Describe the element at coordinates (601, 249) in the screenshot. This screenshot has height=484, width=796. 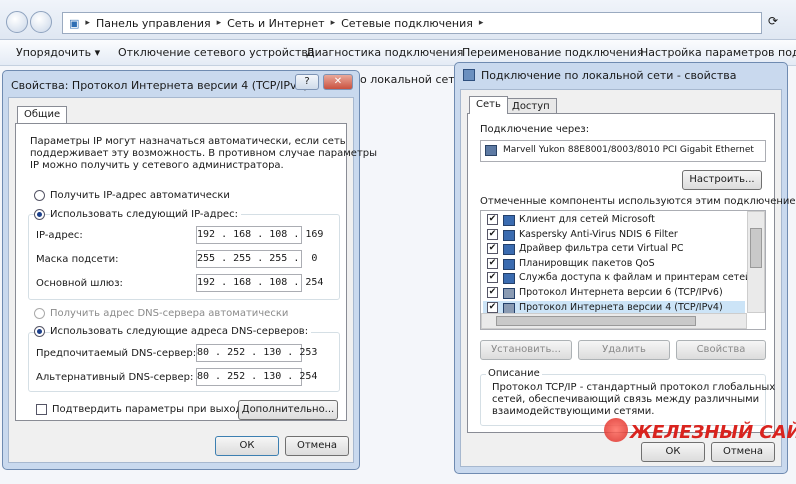
I see `component-label: Драйвер фильтра сети Virtual PC` at that location.